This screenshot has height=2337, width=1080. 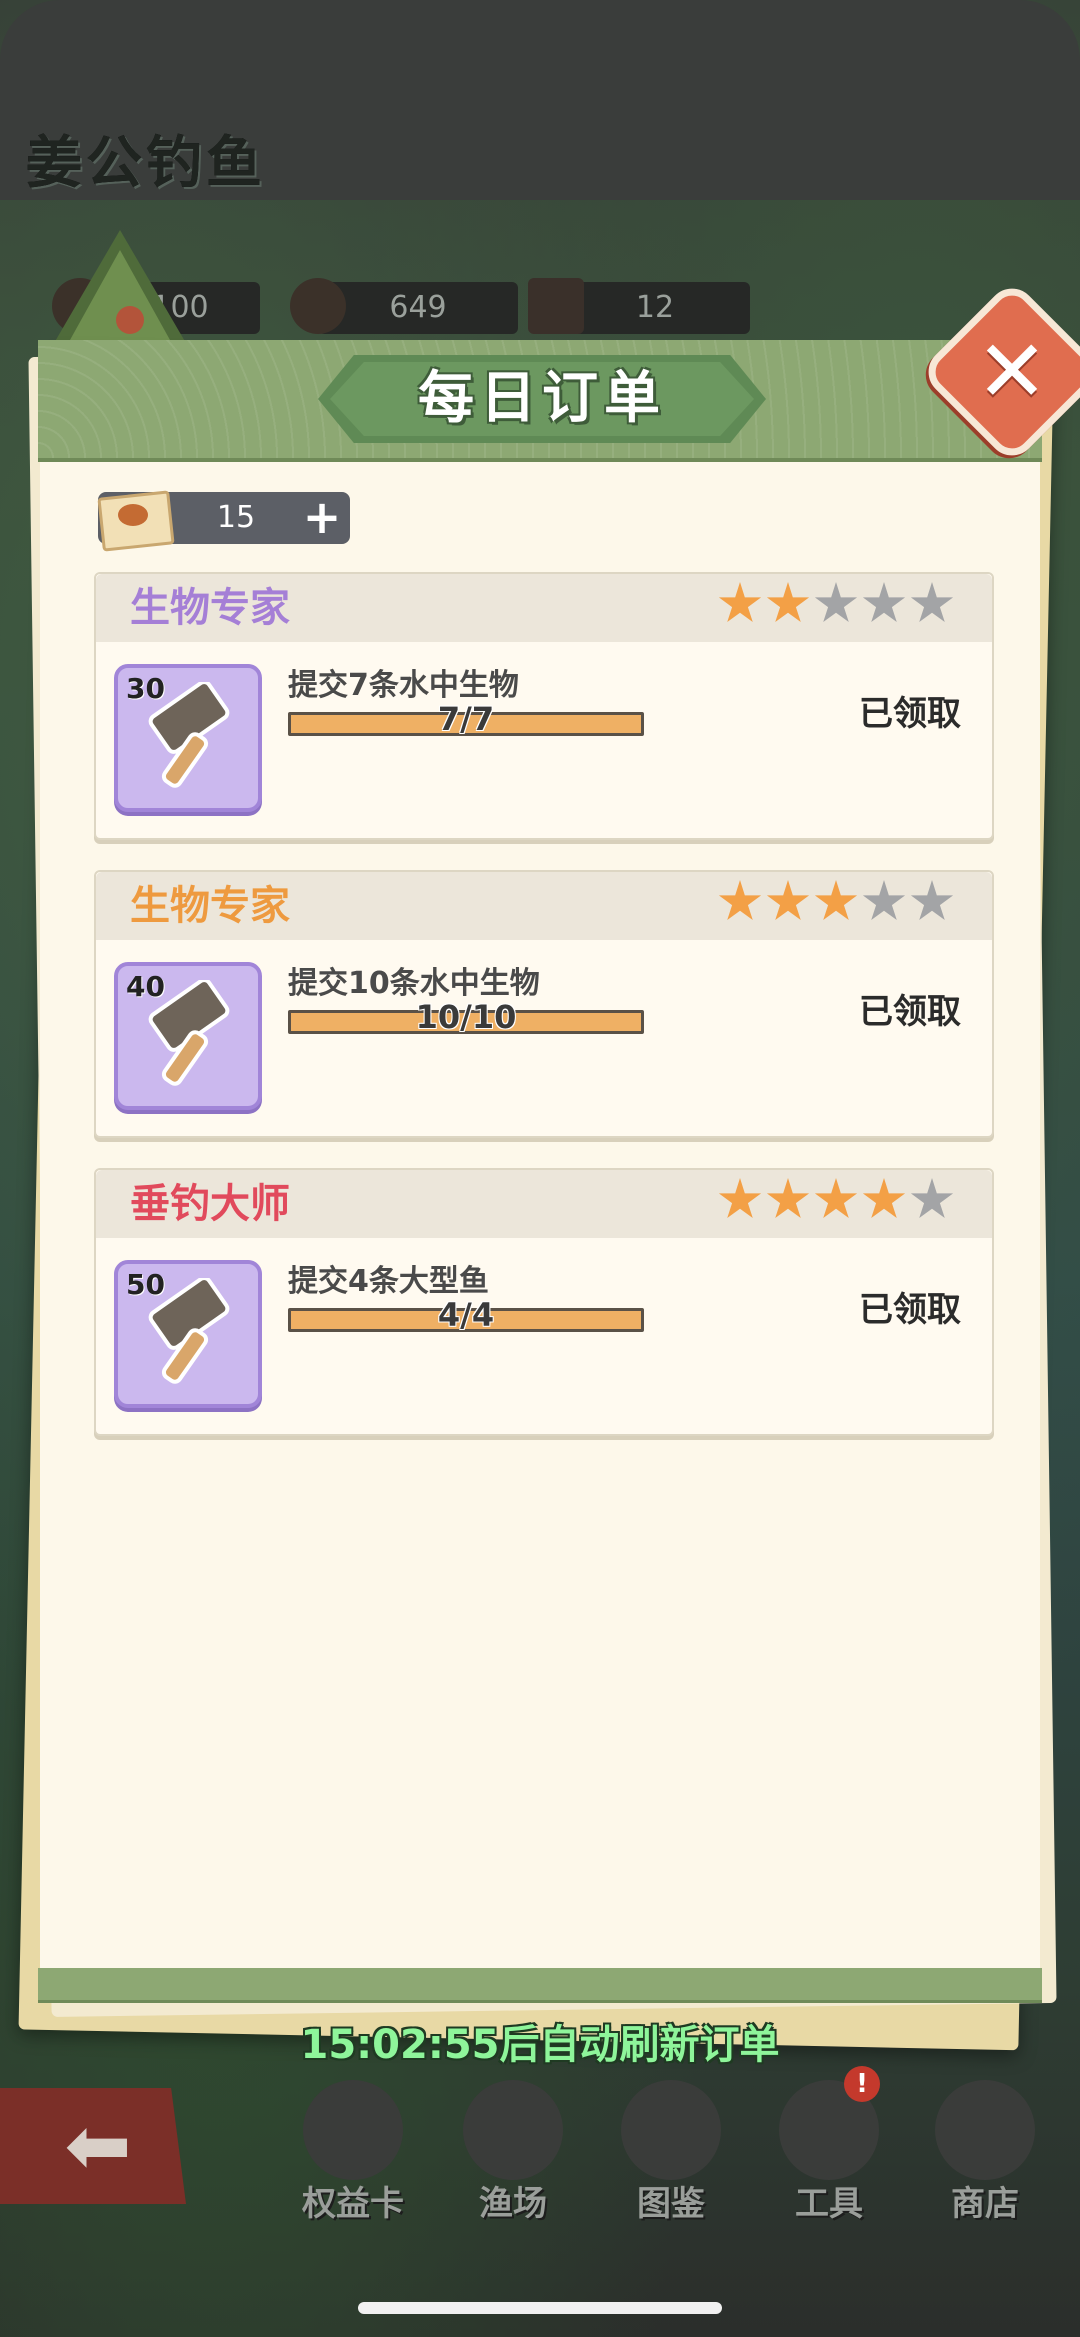 I want to click on nav-label: 渔场, so click(x=513, y=2204).